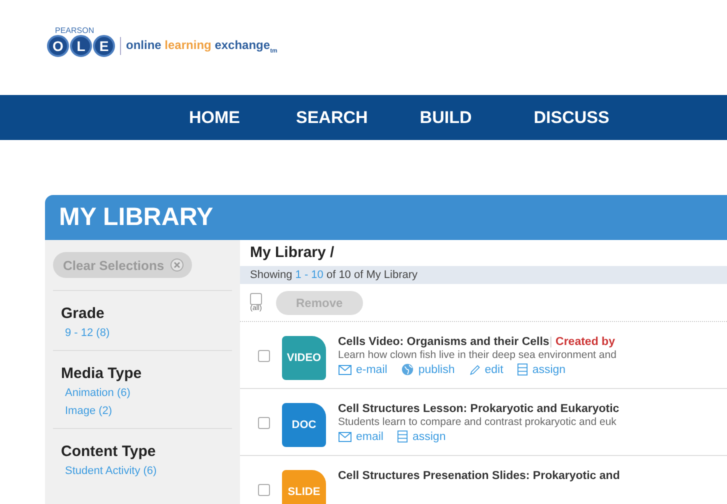  What do you see at coordinates (486, 369) in the screenshot?
I see `edit-link: edit` at bounding box center [486, 369].